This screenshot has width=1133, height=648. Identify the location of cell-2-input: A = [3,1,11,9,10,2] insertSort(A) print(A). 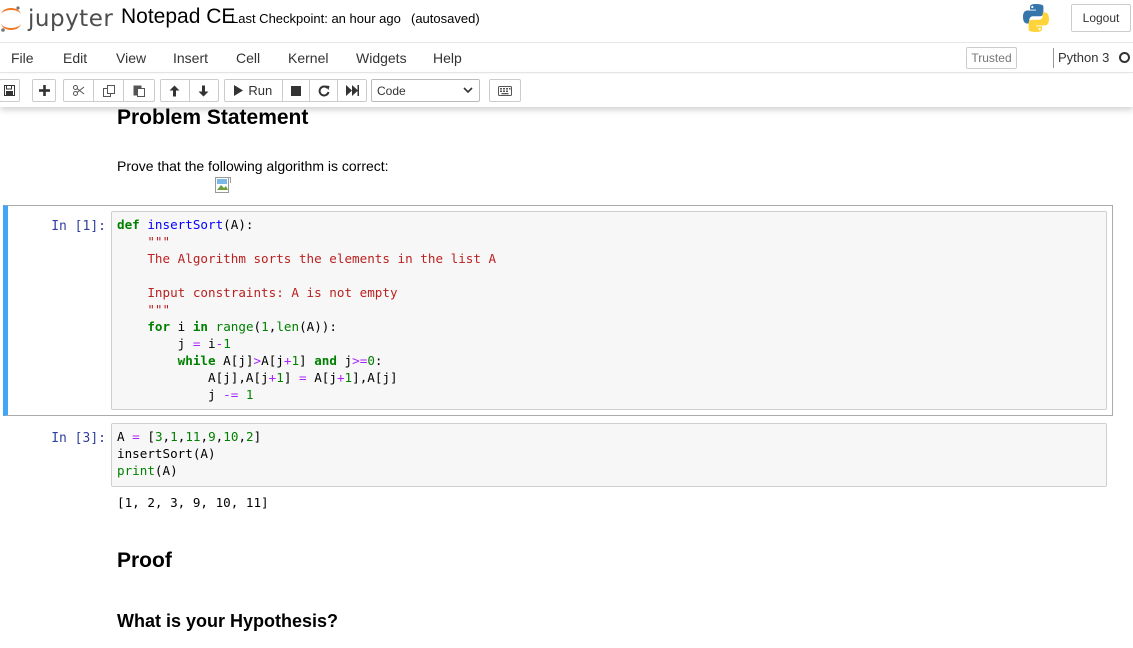
(609, 455).